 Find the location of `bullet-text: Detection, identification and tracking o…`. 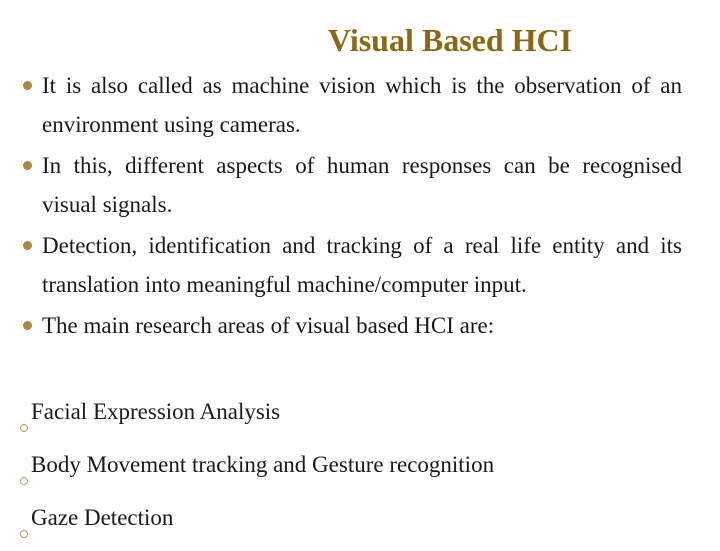

bullet-text: Detection, identification and tracking o… is located at coordinates (362, 265).